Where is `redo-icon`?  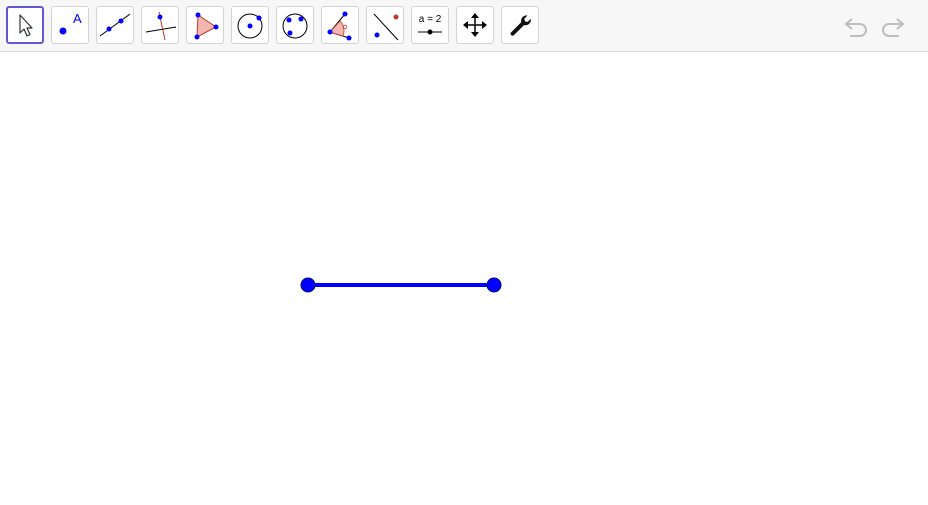
redo-icon is located at coordinates (893, 27).